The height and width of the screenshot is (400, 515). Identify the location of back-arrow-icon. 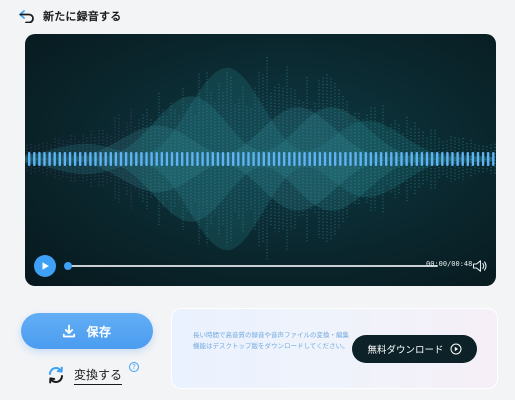
(27, 16).